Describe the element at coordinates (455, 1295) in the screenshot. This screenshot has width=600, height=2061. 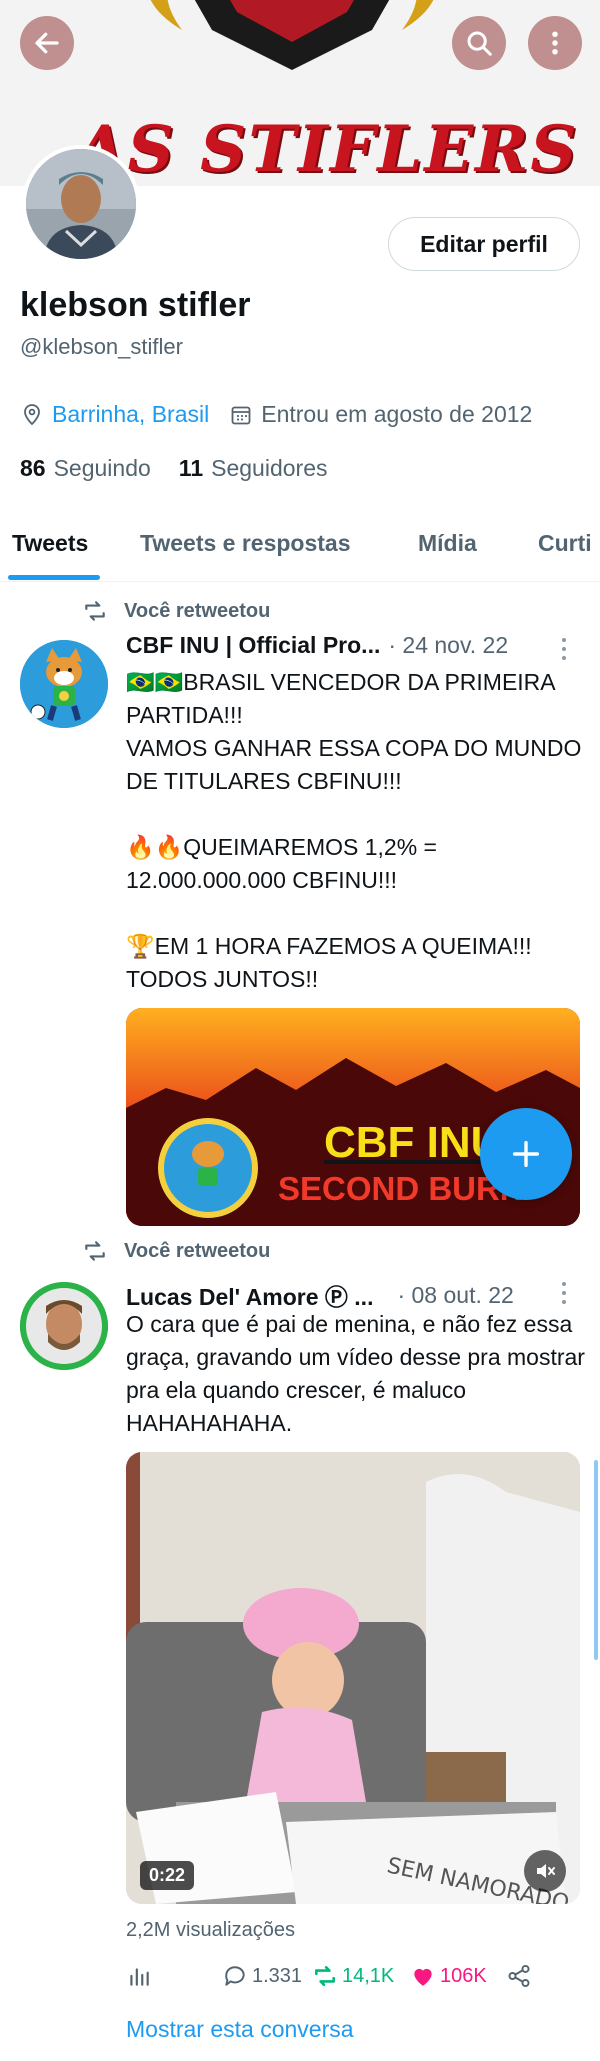
I see `tweet-date: · 08 out. 22` at that location.